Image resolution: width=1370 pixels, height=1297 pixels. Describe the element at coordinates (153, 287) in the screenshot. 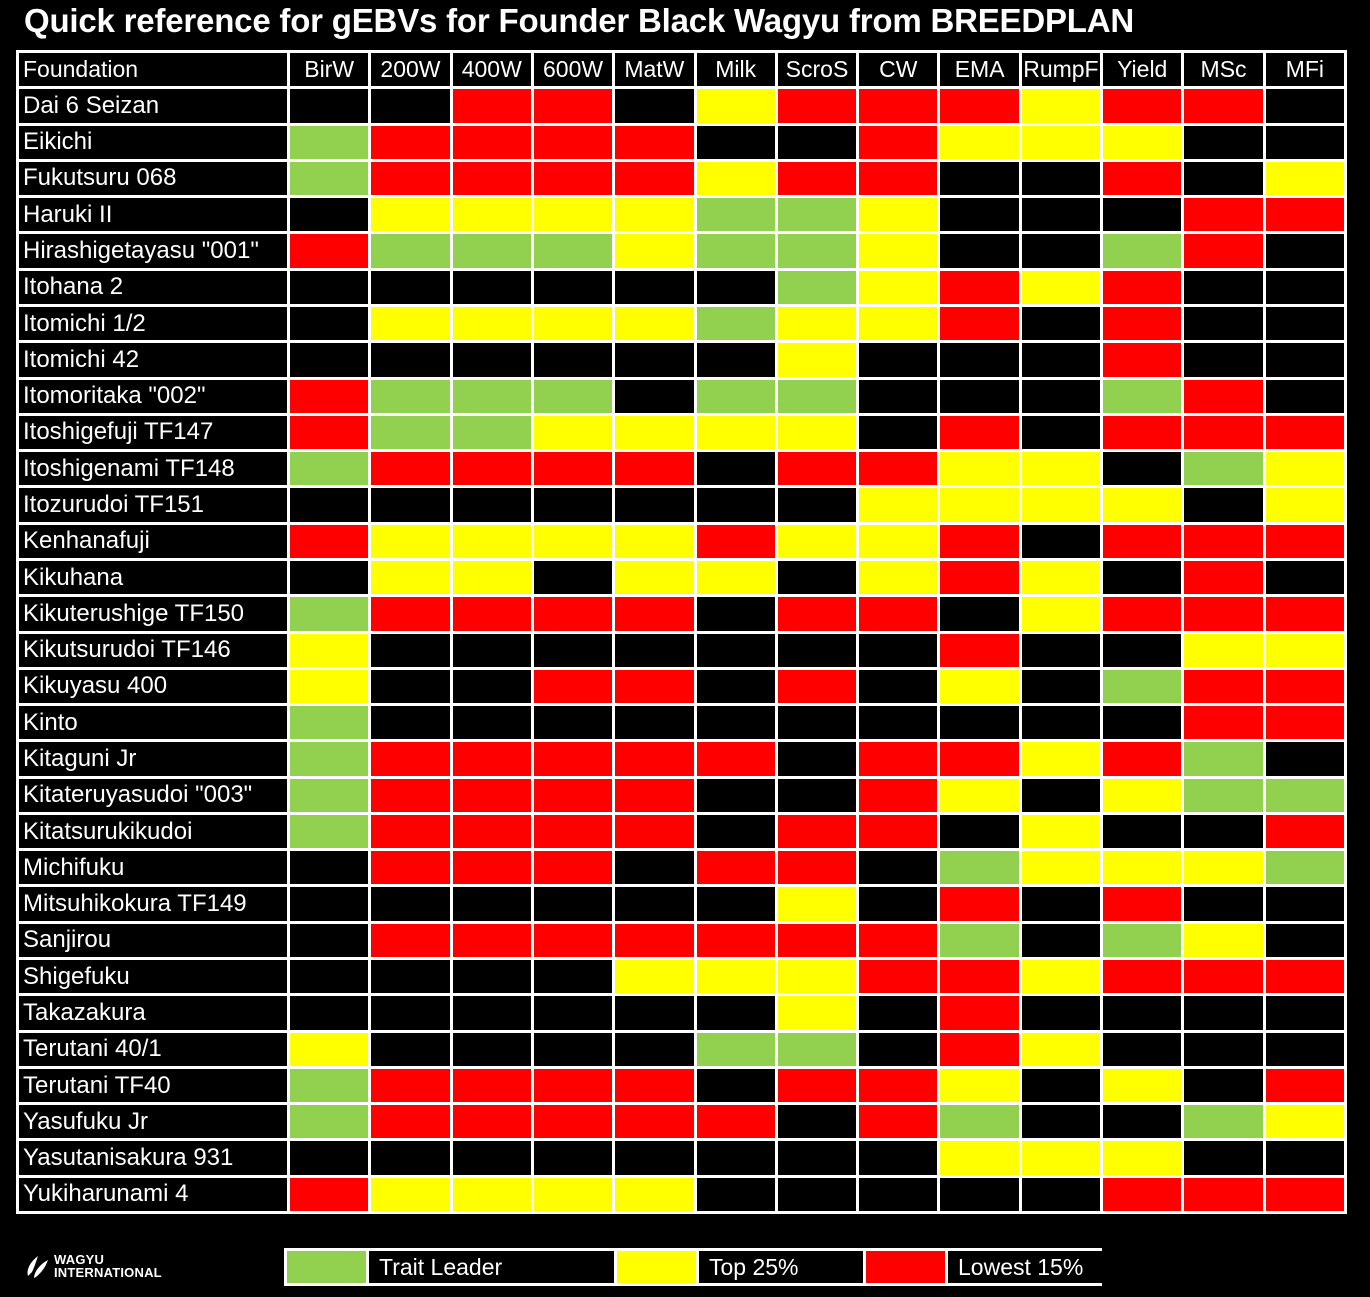

I see `row-label: Itohana 2` at that location.